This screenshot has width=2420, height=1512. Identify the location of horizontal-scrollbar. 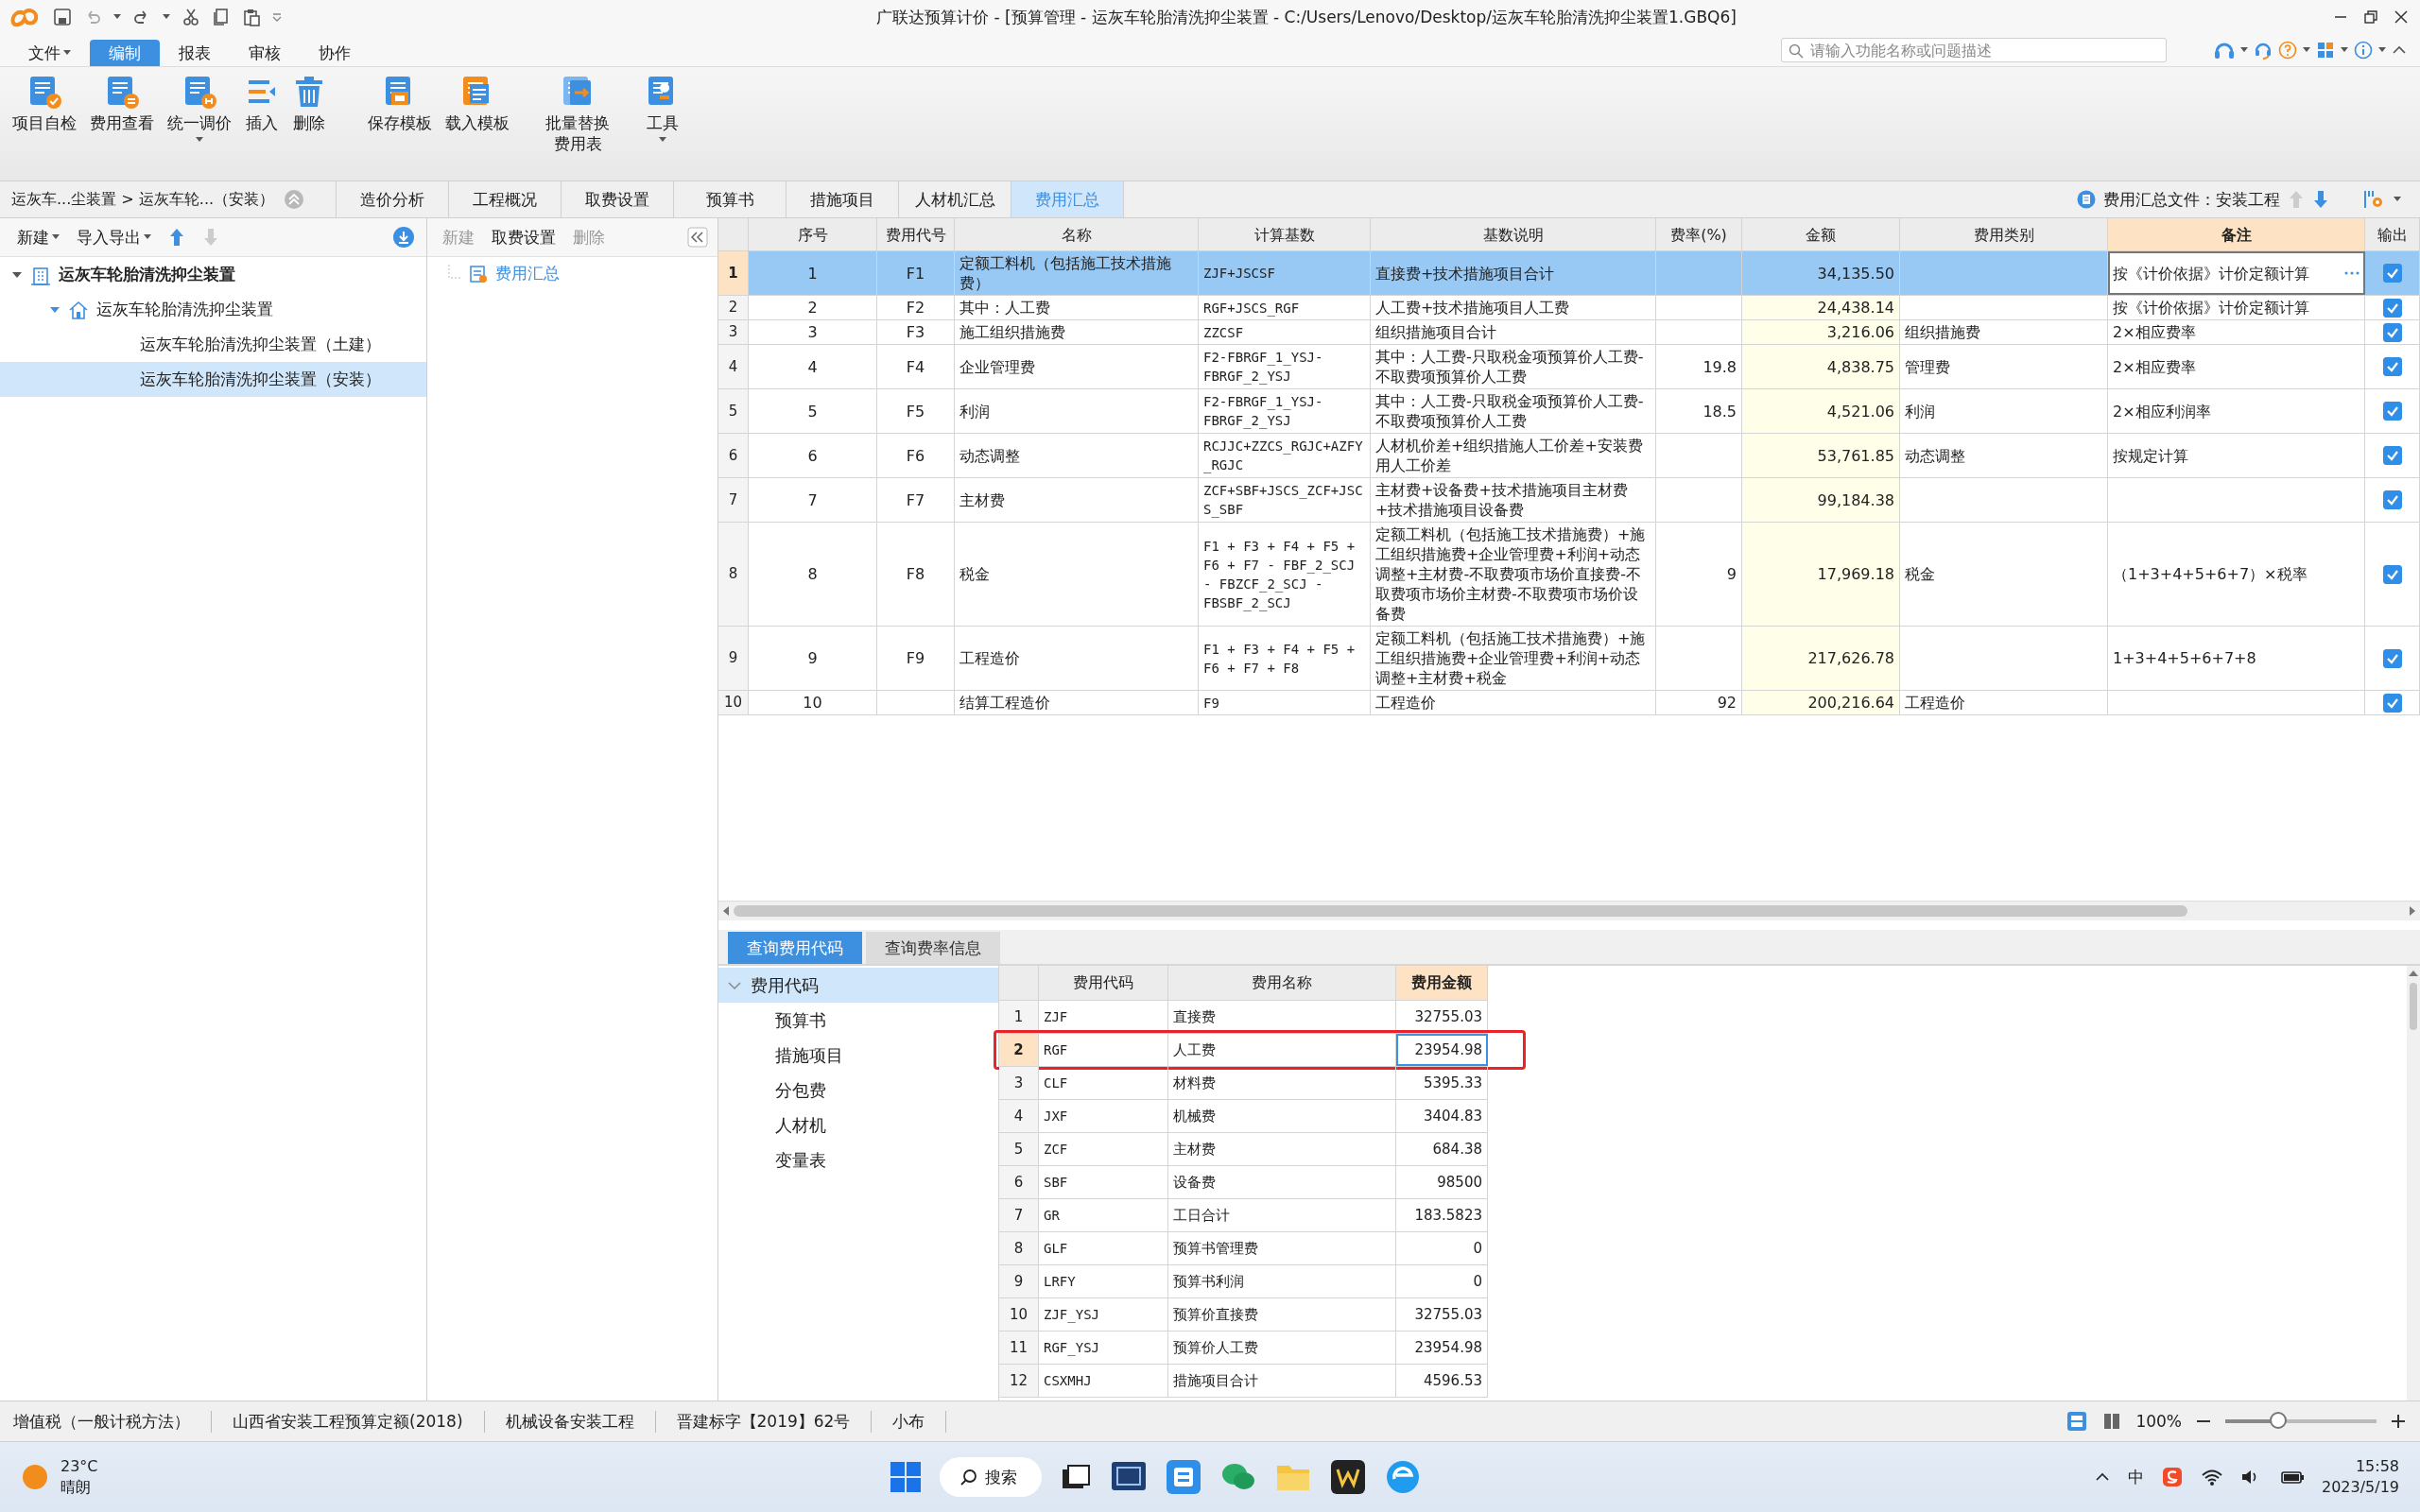
(1569, 910).